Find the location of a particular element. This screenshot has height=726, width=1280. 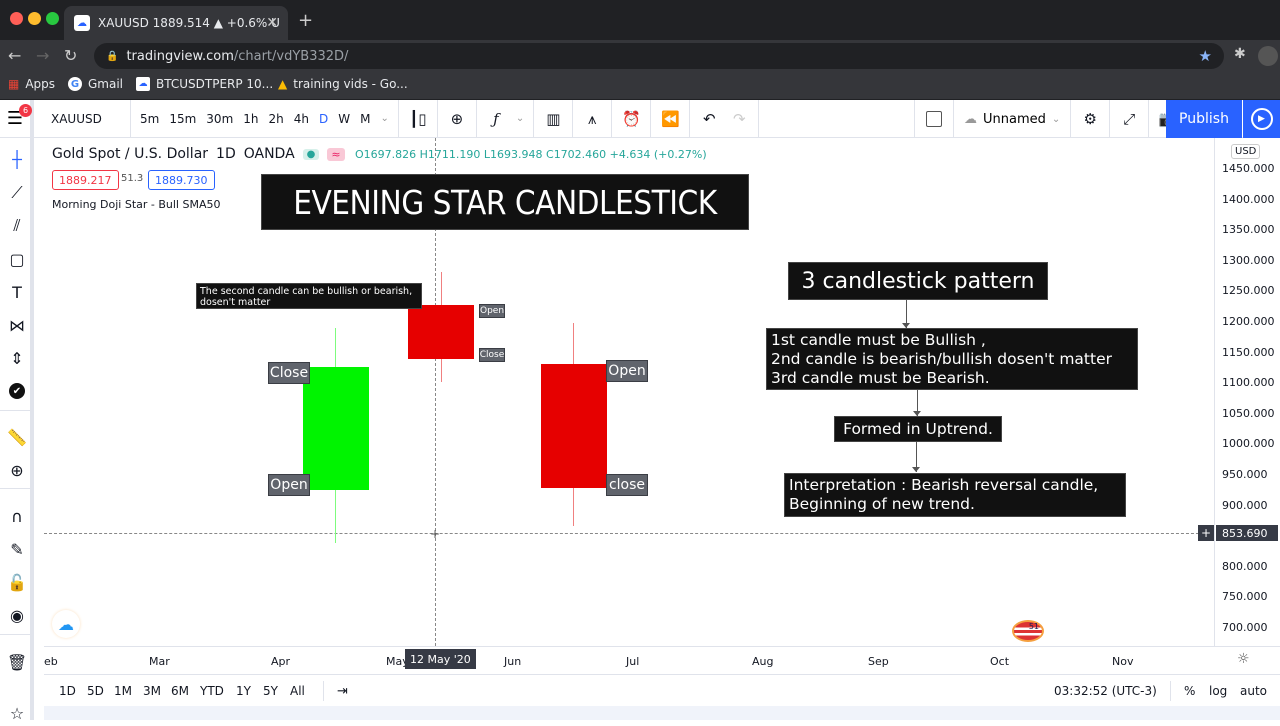

indicators-fx-icon: ƒ is located at coordinates (496, 119).